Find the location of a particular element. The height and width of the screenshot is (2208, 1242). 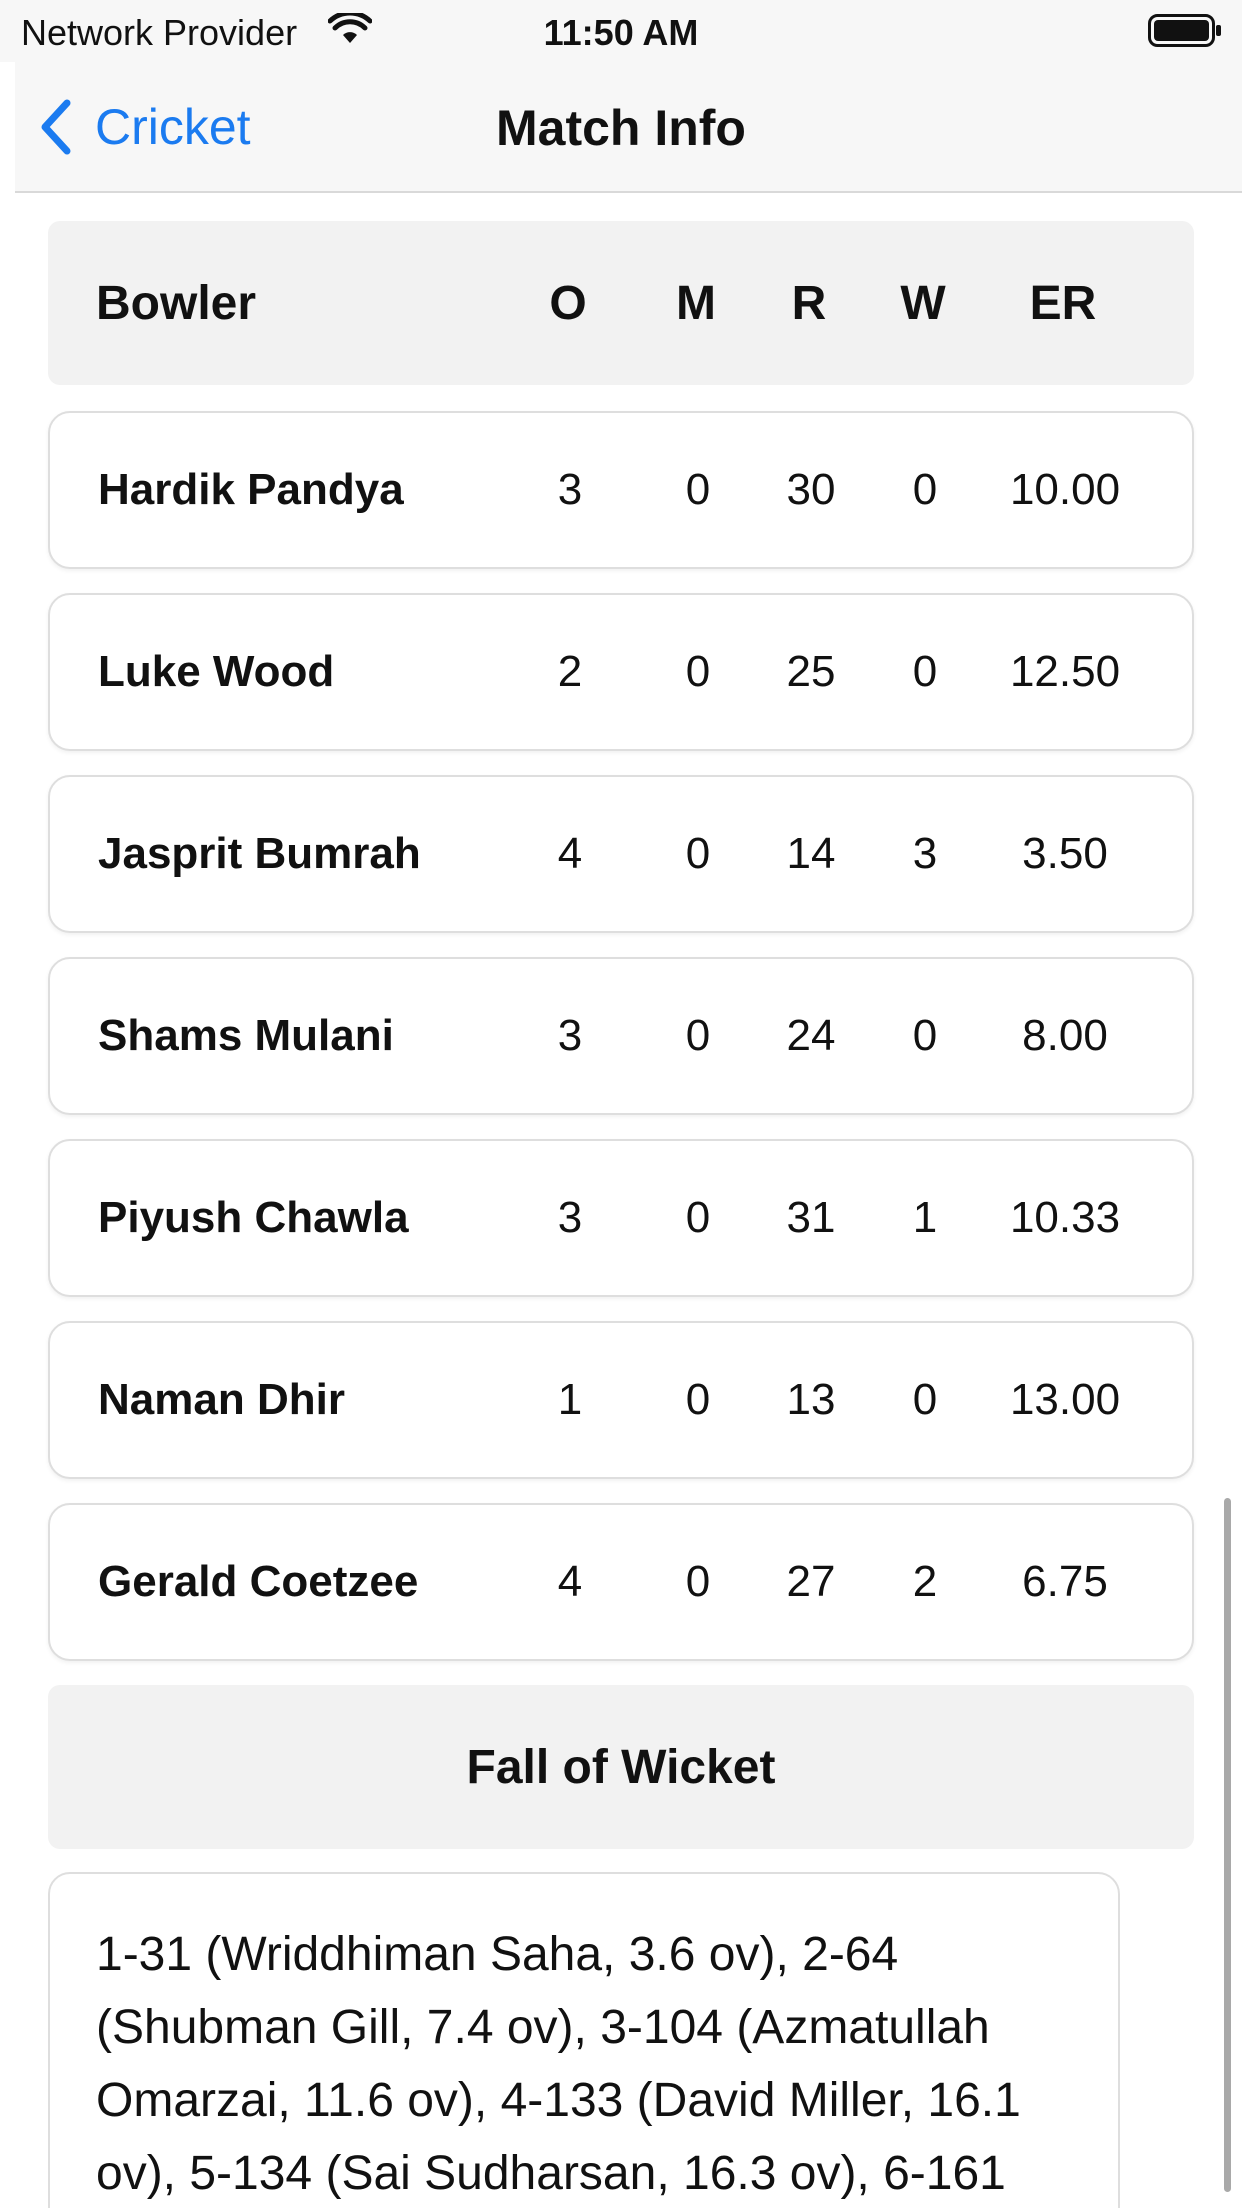

scroll-indicator is located at coordinates (1227, 1845).